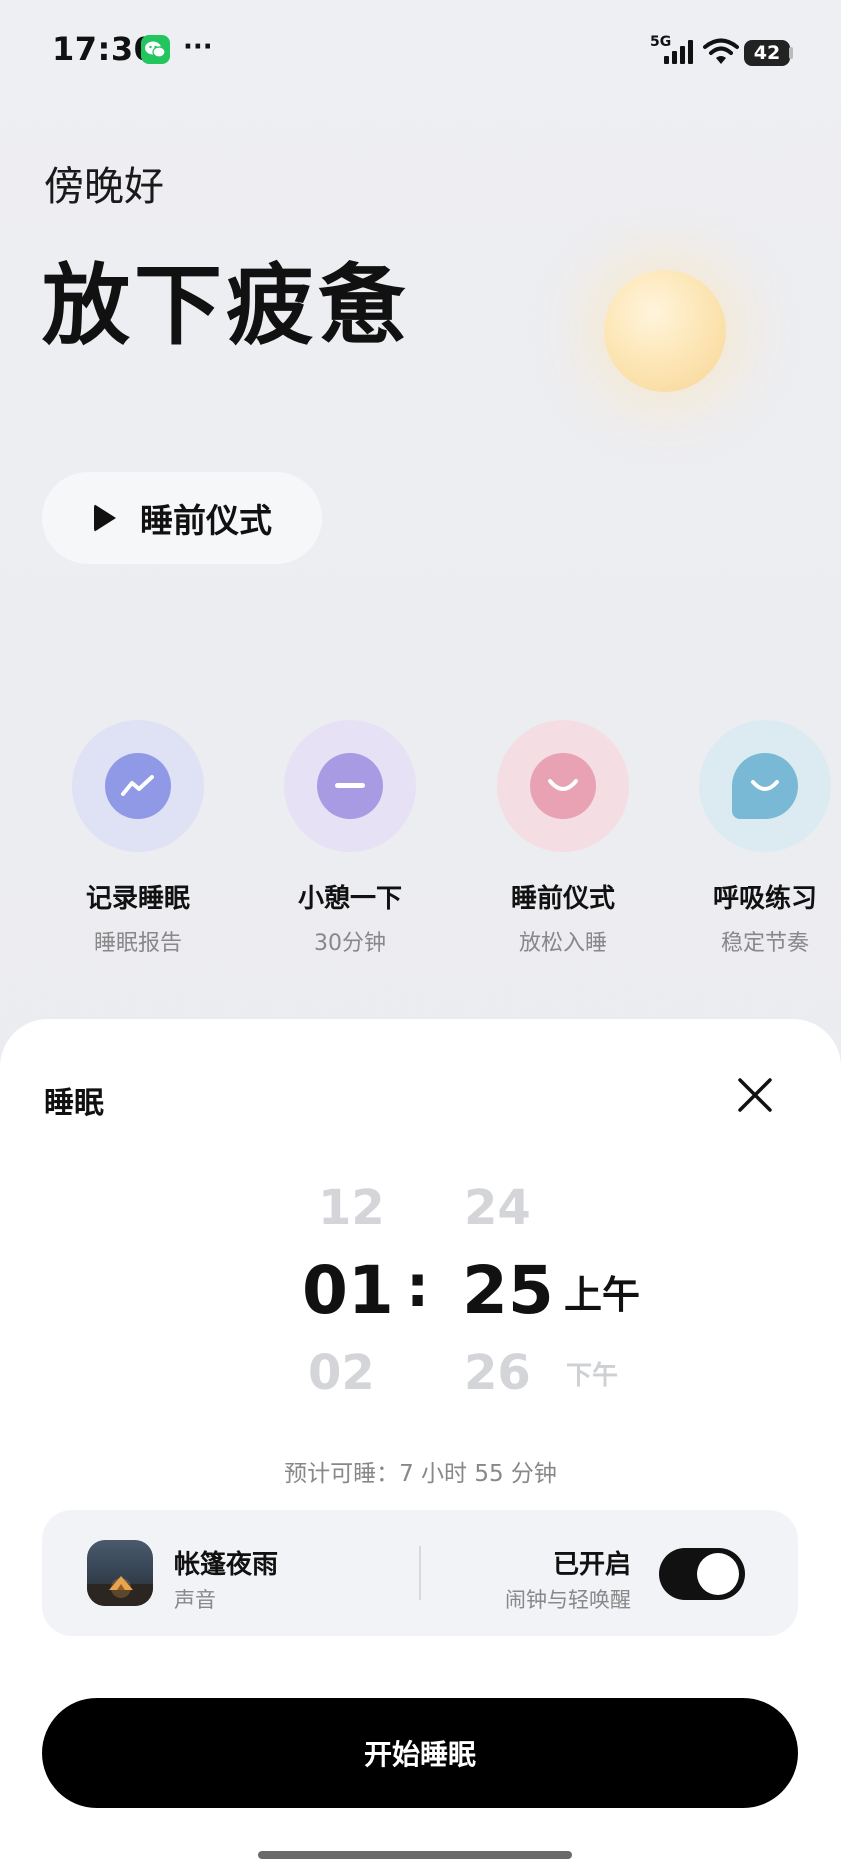 The width and height of the screenshot is (841, 1870). I want to click on shortcut-subtitle: 放松入睡, so click(562, 943).